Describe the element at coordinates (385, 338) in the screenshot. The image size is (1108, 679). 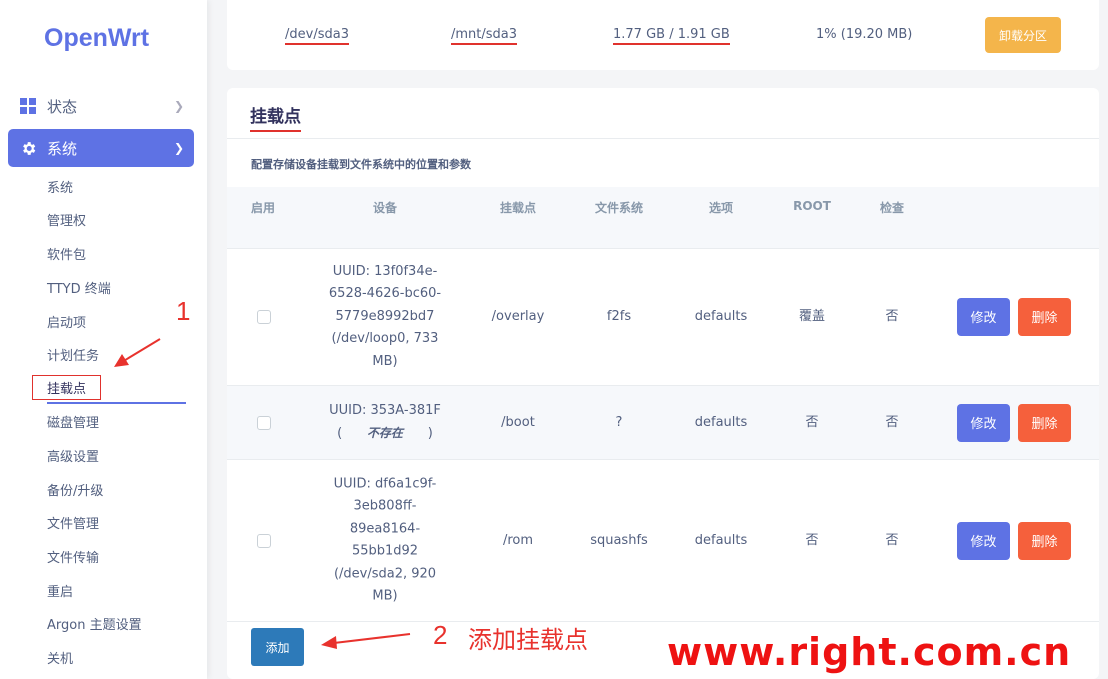
I see `device-line: (/dev/loop0, 733` at that location.